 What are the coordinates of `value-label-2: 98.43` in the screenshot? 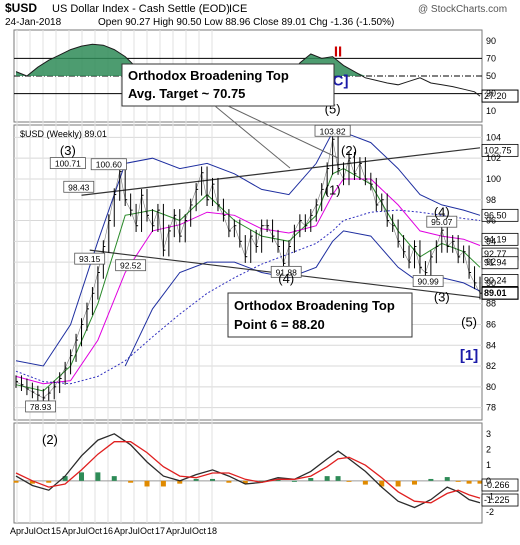 It's located at (79, 187).